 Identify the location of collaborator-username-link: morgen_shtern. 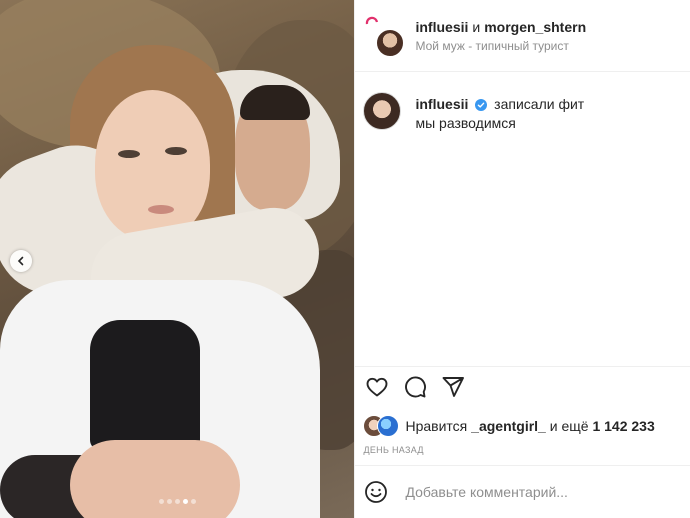
(535, 27).